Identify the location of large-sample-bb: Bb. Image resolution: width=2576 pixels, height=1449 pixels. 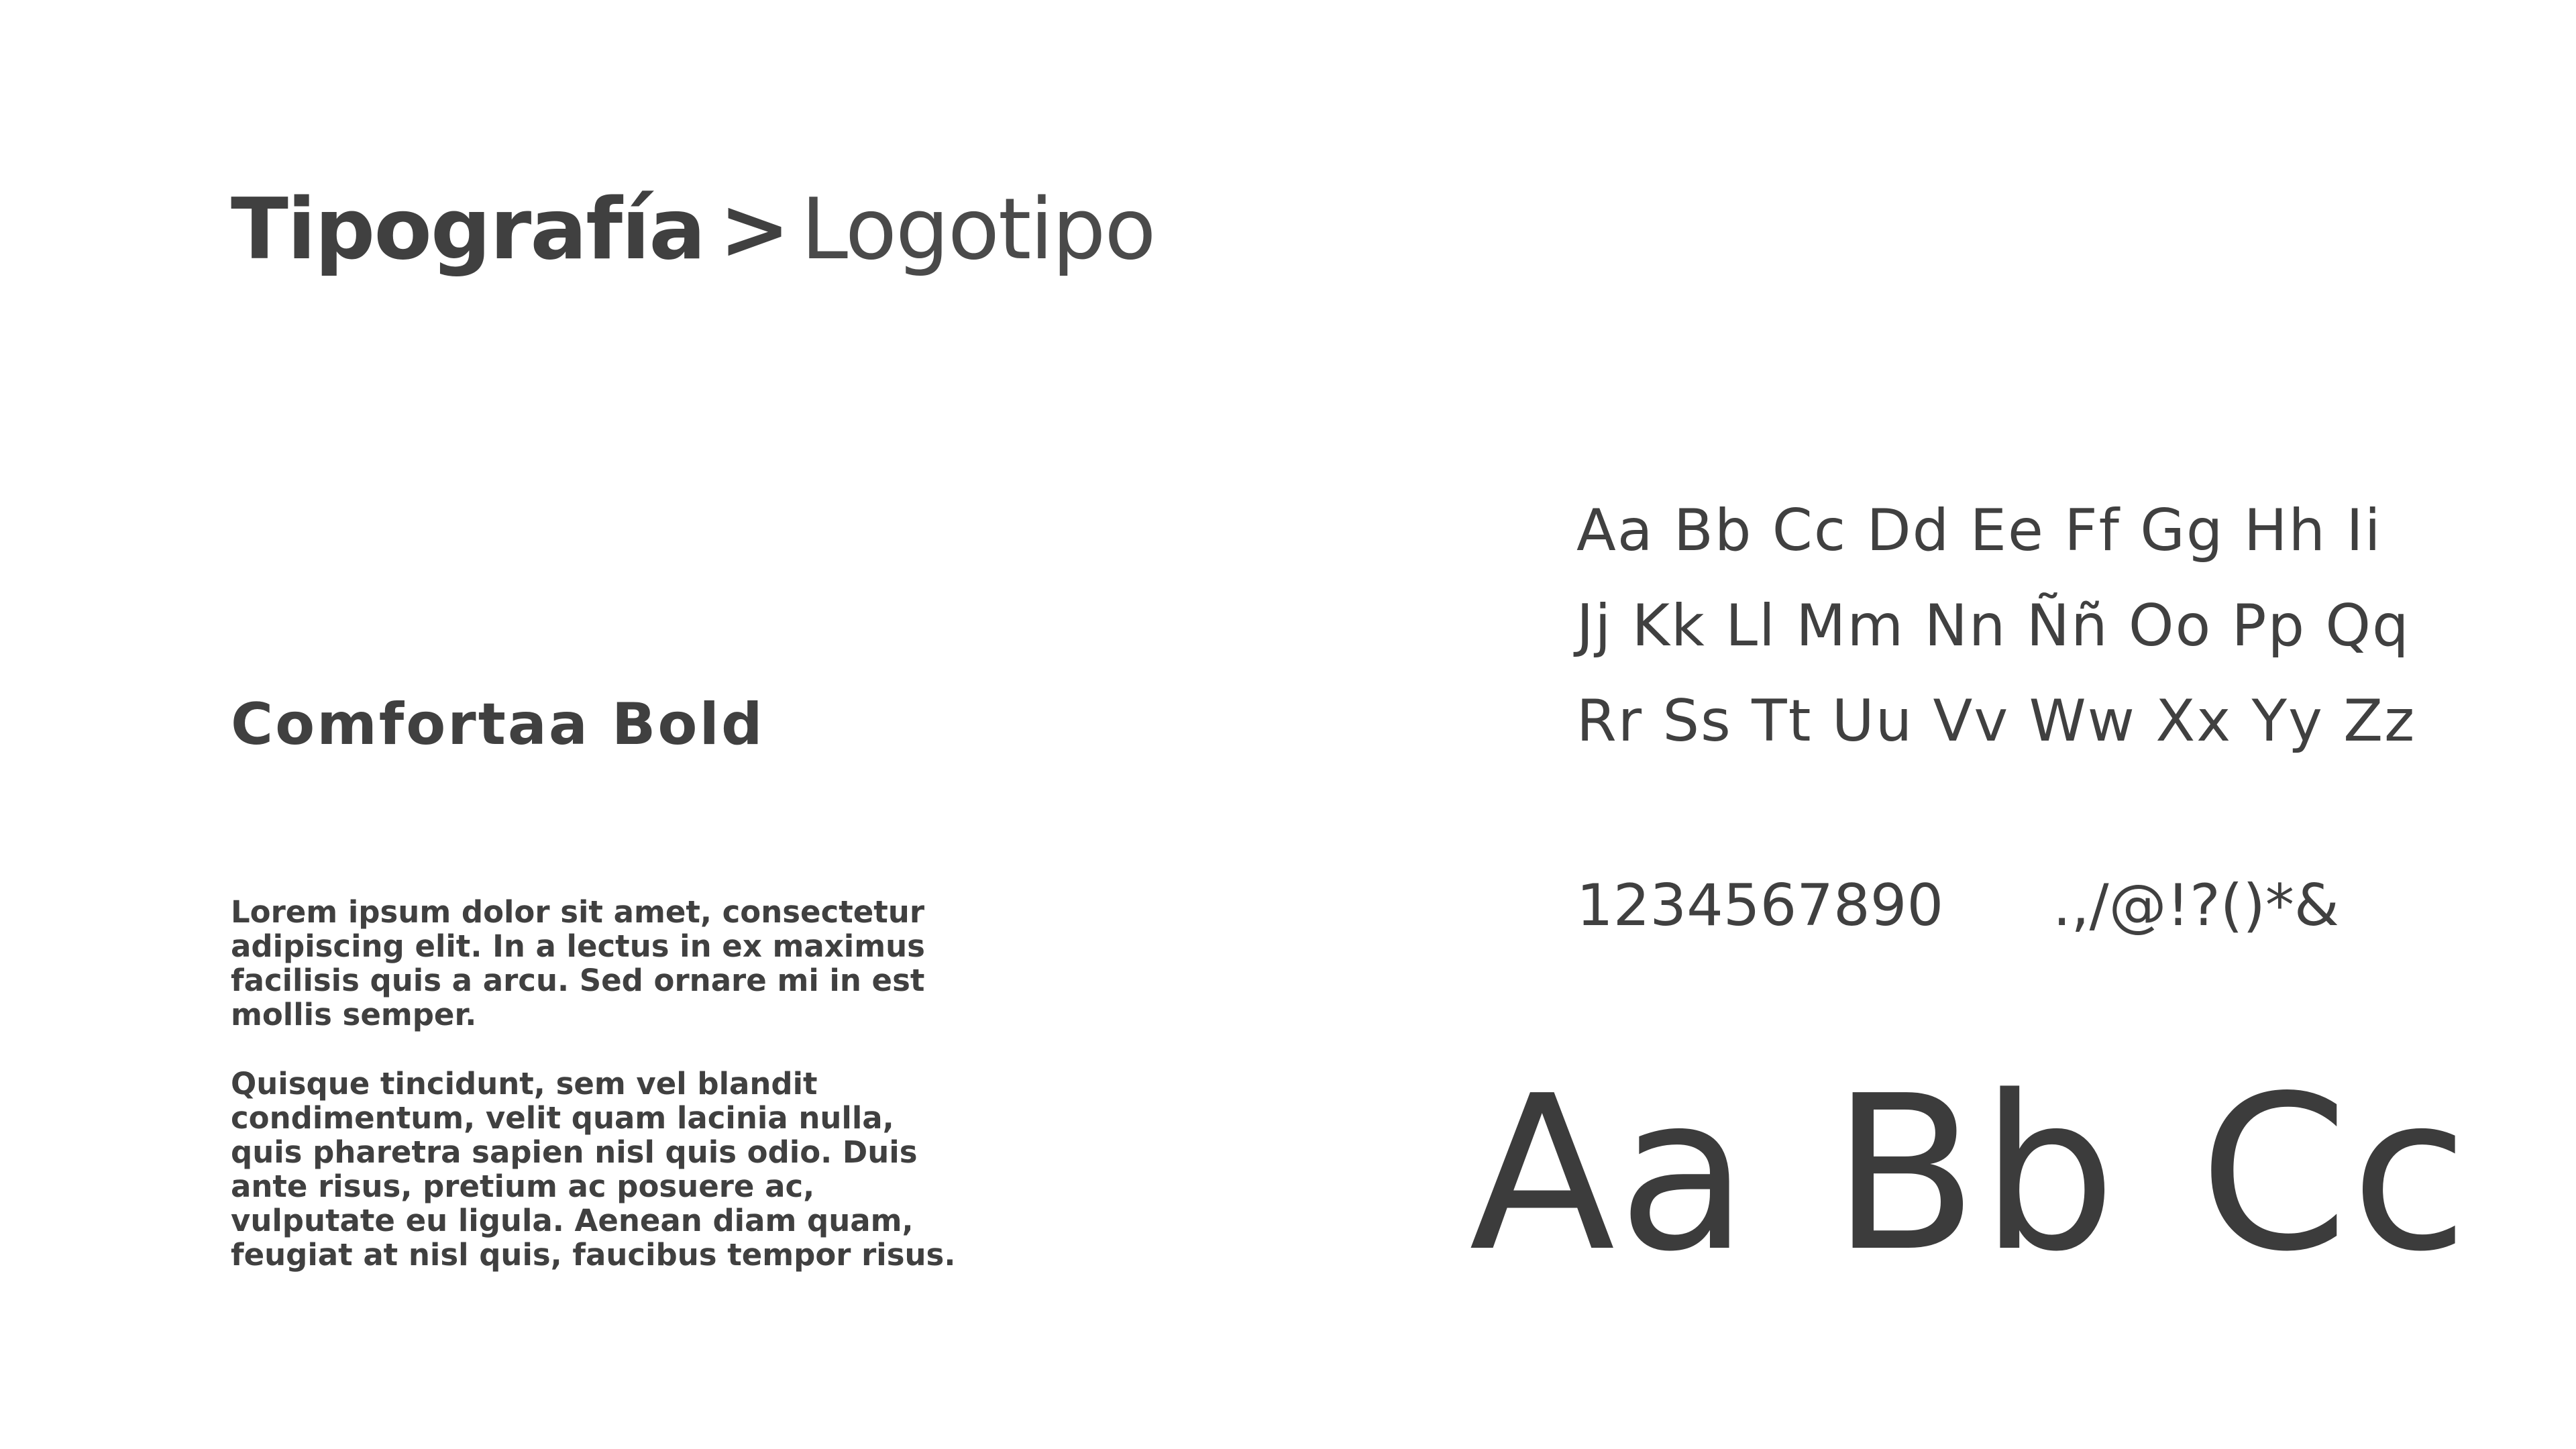
(1975, 1174).